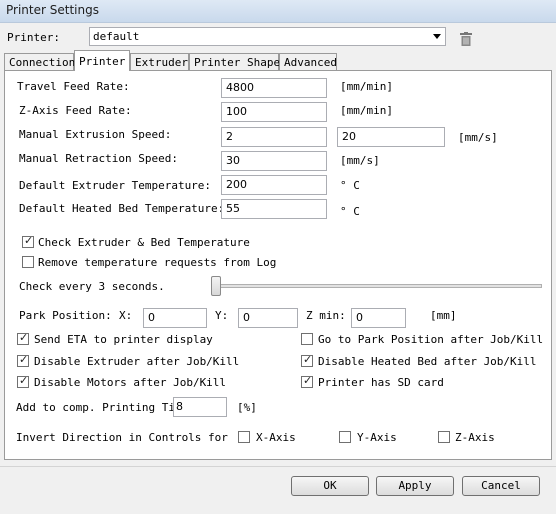  Describe the element at coordinates (274, 88) in the screenshot. I see `travel-feed-rate-input: 4800` at that location.